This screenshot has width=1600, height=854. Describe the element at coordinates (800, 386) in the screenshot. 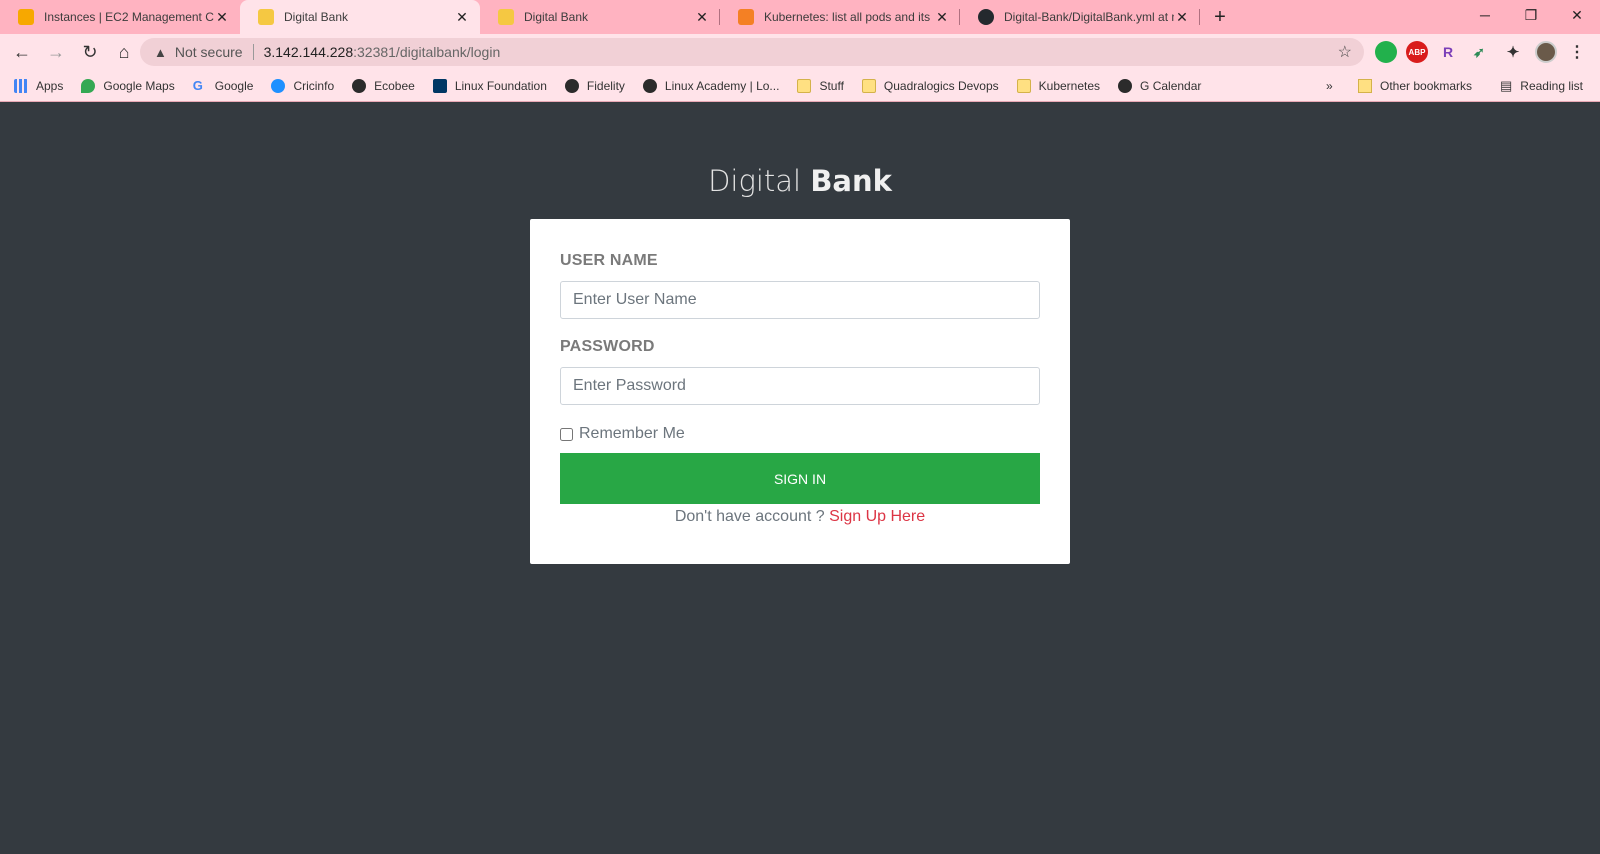

I see `password-input` at that location.